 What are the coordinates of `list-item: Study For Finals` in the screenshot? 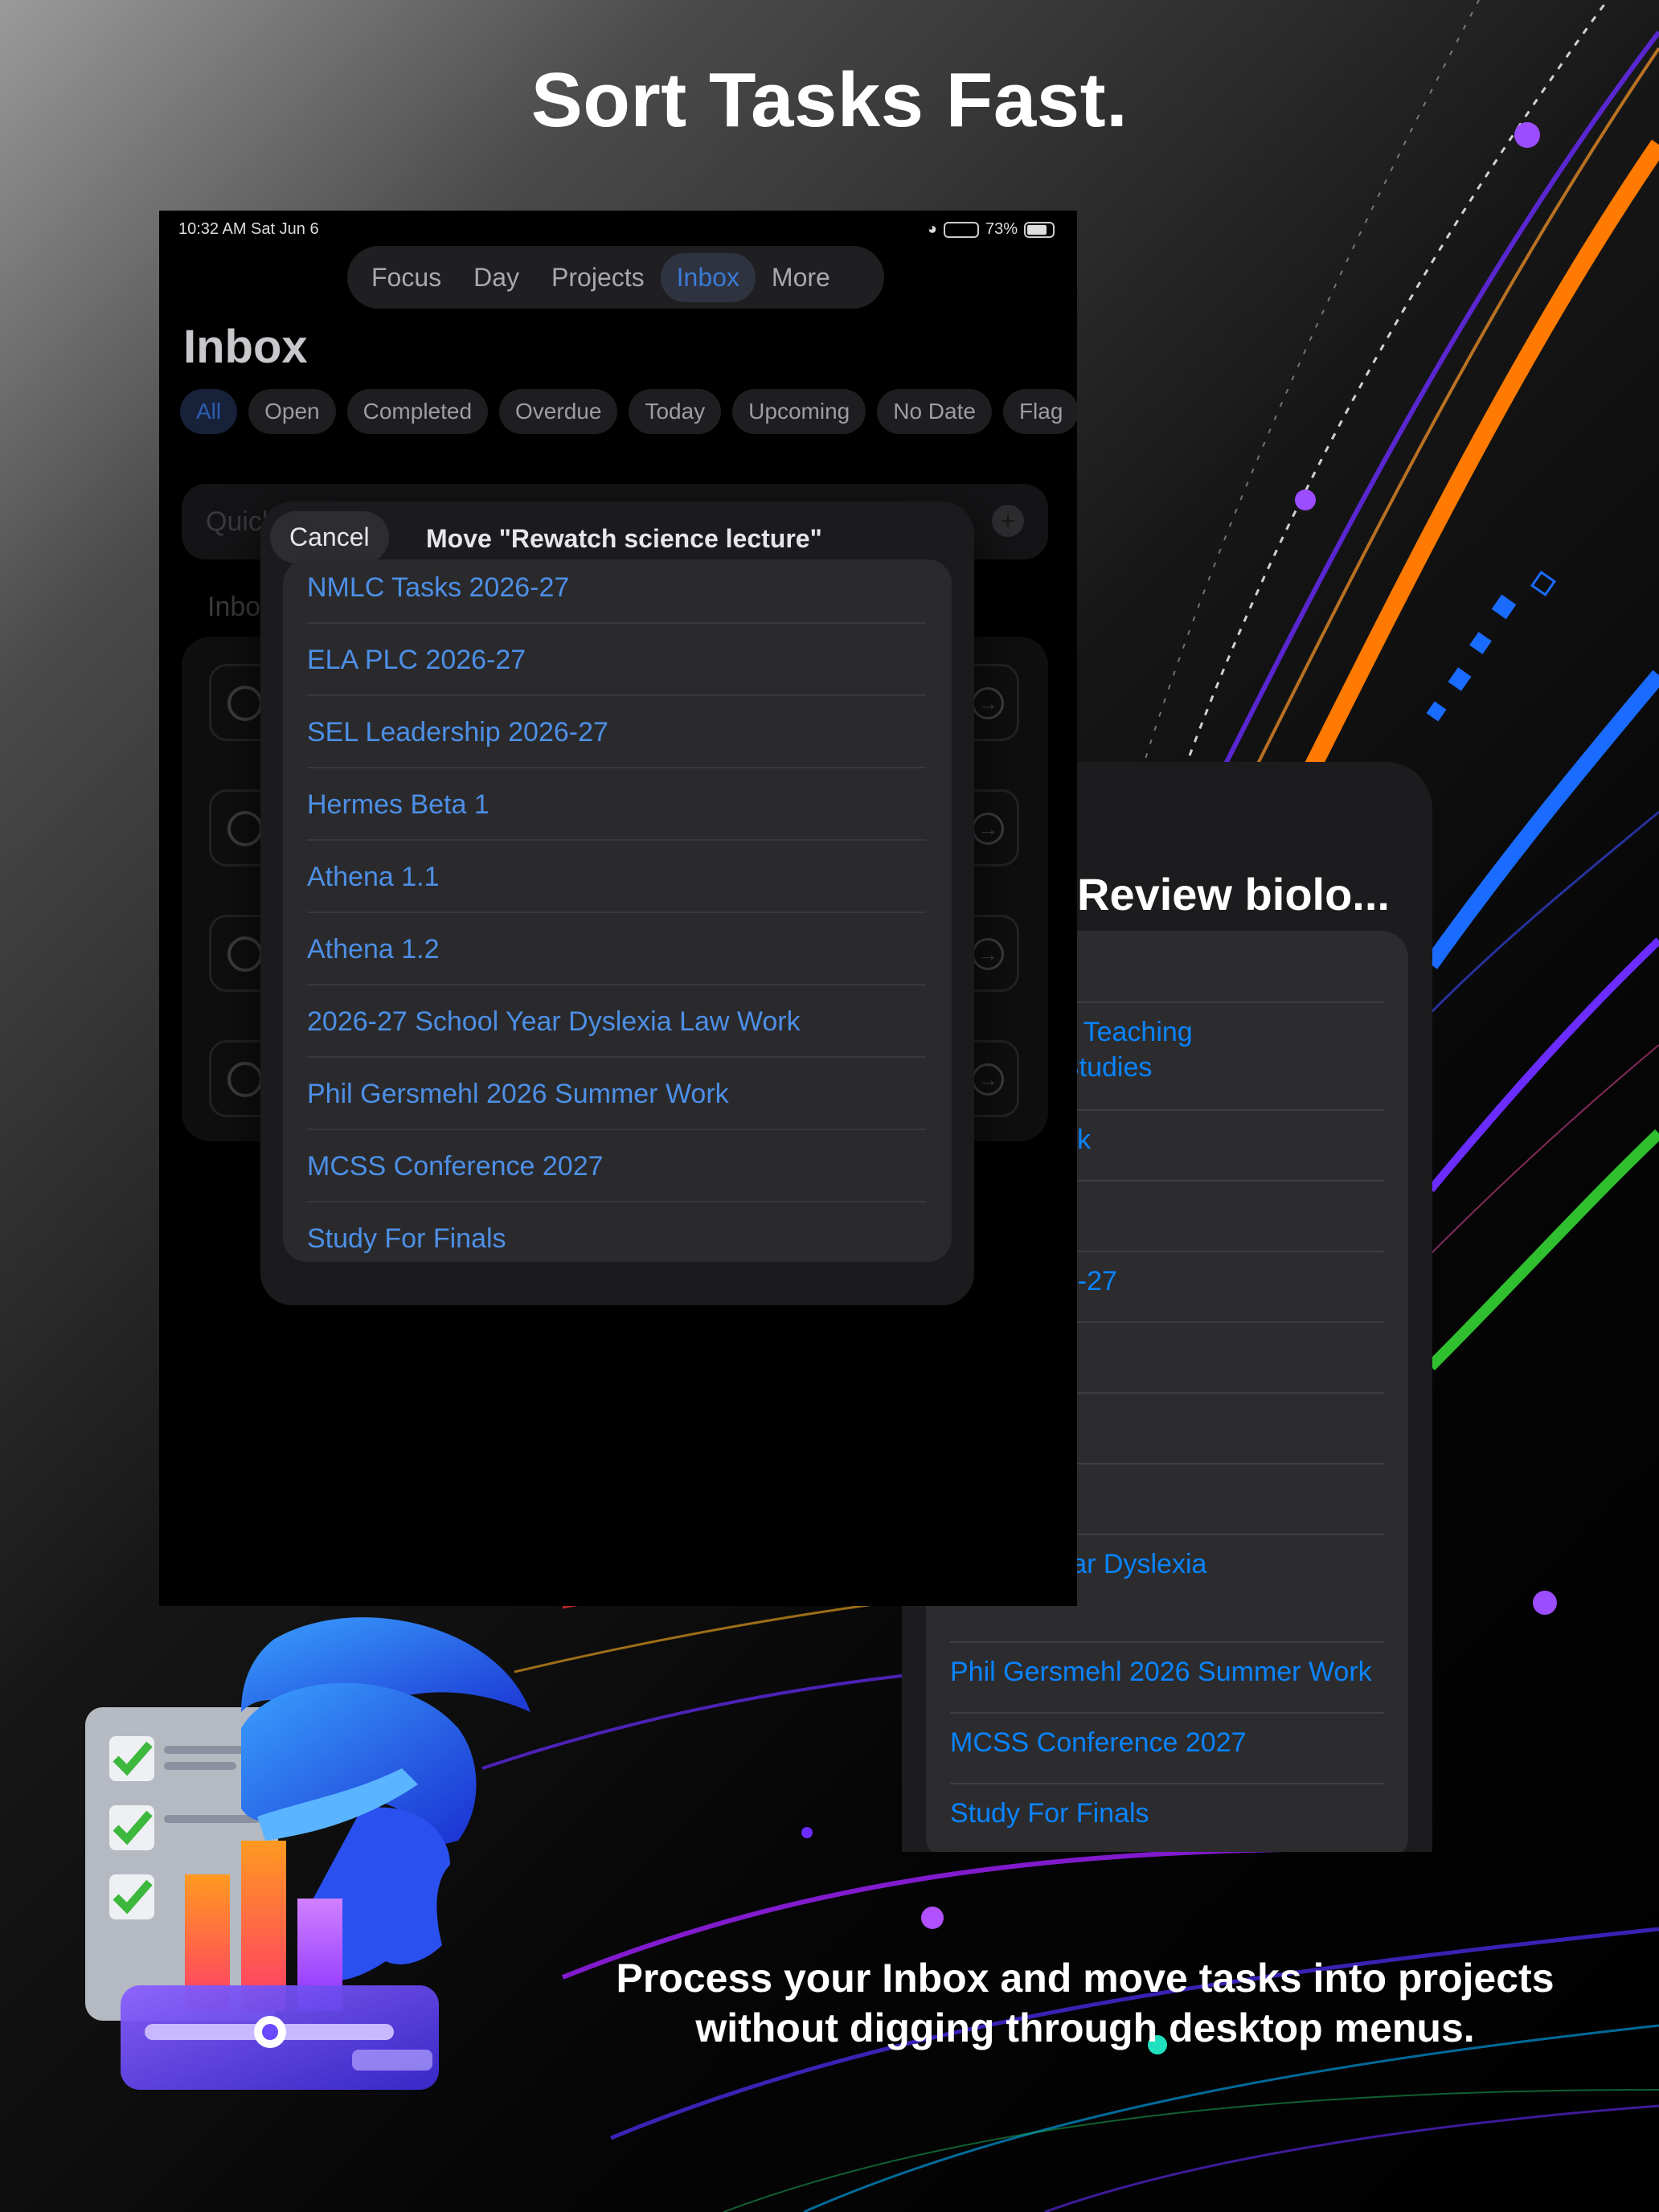 It's located at (1167, 1807).